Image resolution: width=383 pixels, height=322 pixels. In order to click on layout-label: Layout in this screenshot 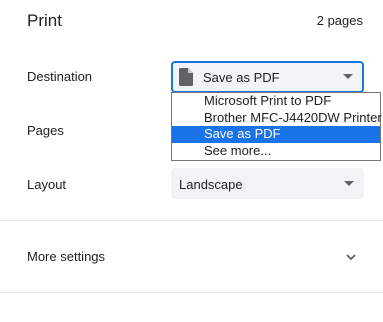, I will do `click(47, 184)`.